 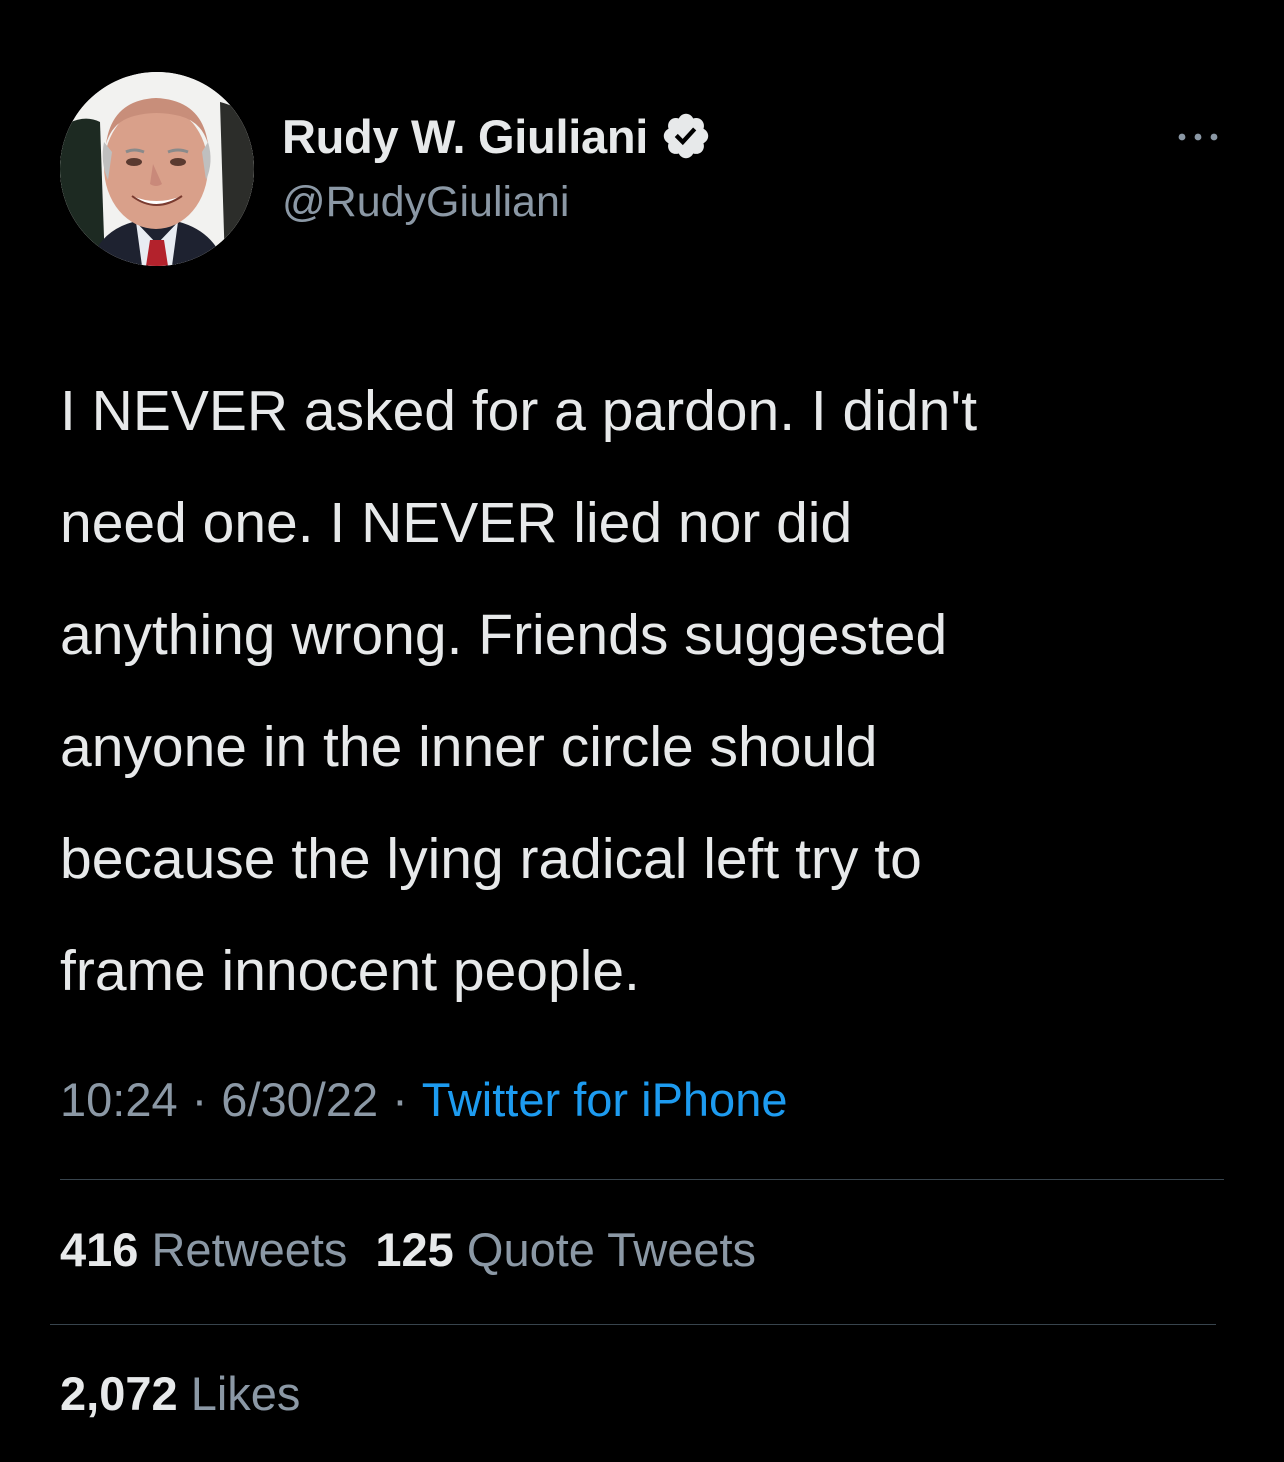 I want to click on retweets-stat: 416 Retweets, so click(x=203, y=1249).